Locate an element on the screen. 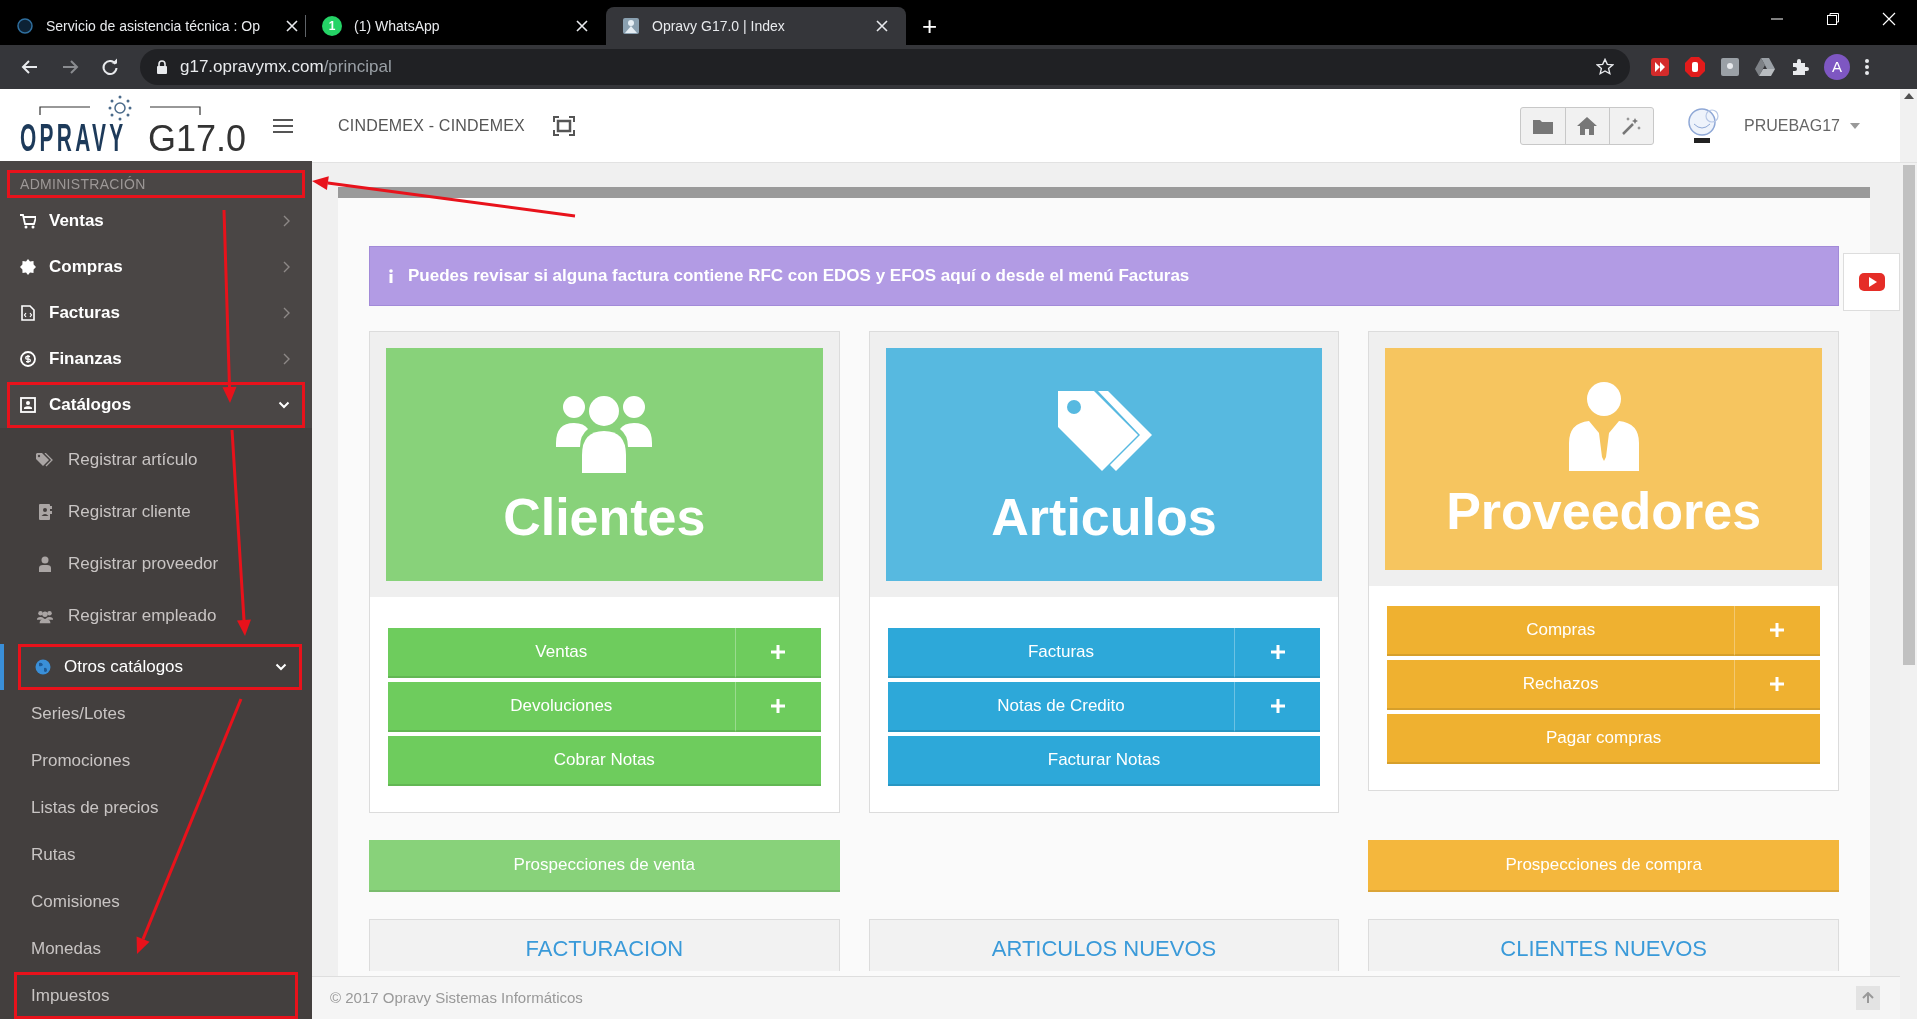  section-heading: ADMINISTRACIÓN is located at coordinates (156, 184).